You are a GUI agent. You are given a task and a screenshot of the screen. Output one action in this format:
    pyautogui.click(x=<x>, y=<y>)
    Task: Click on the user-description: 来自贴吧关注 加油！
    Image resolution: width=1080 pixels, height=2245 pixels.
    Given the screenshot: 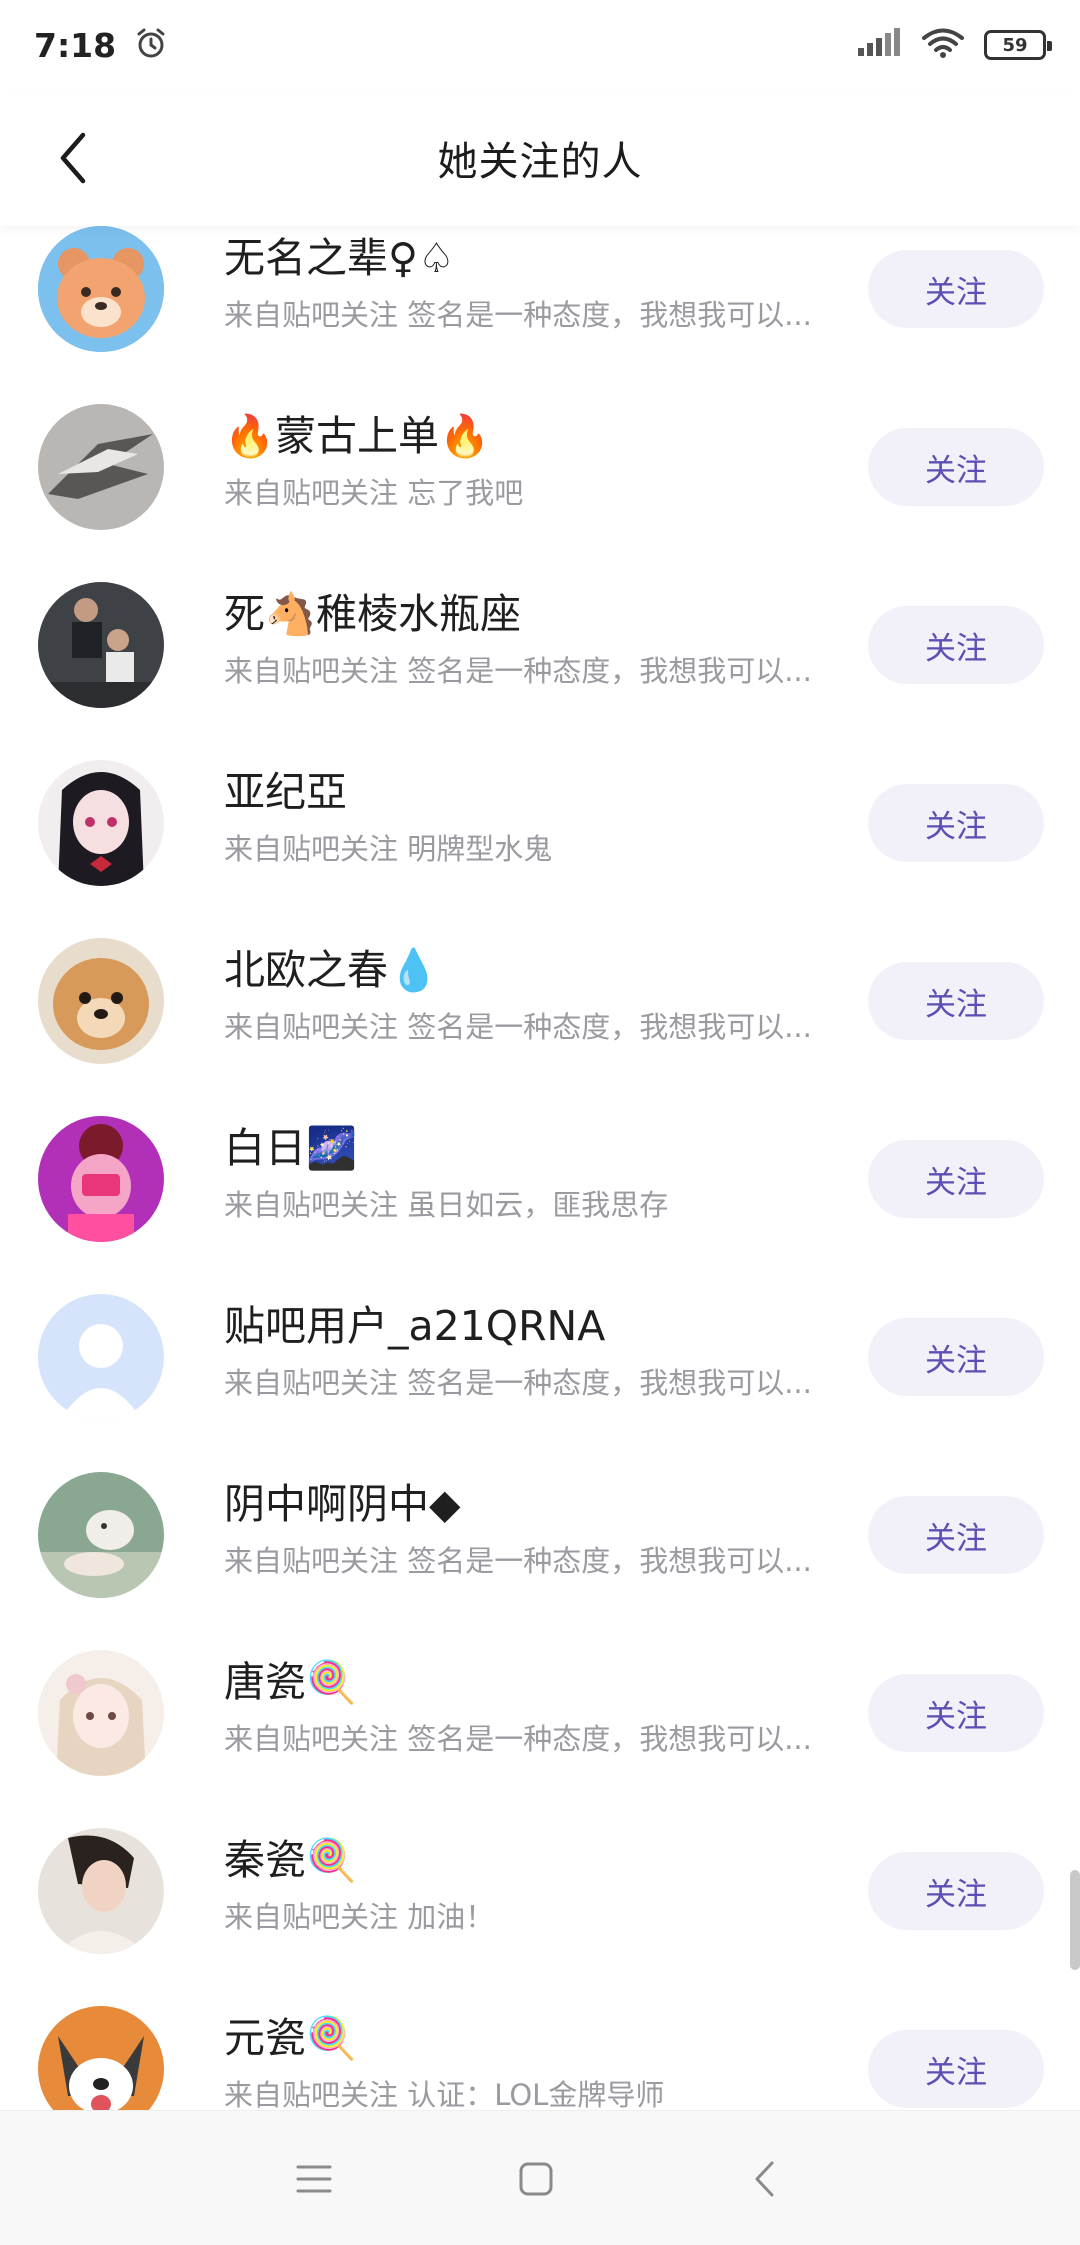 What is the action you would take?
    pyautogui.click(x=359, y=1917)
    